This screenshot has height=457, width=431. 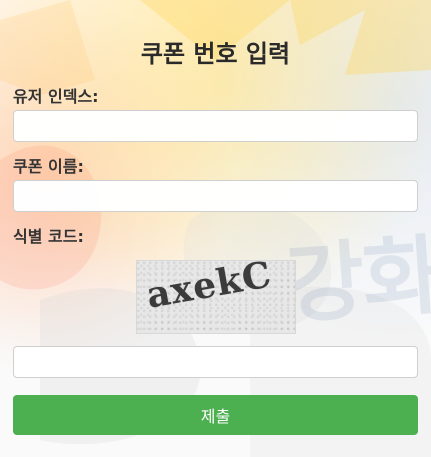 What do you see at coordinates (48, 236) in the screenshot?
I see `verification-code-label: 식별 코드:` at bounding box center [48, 236].